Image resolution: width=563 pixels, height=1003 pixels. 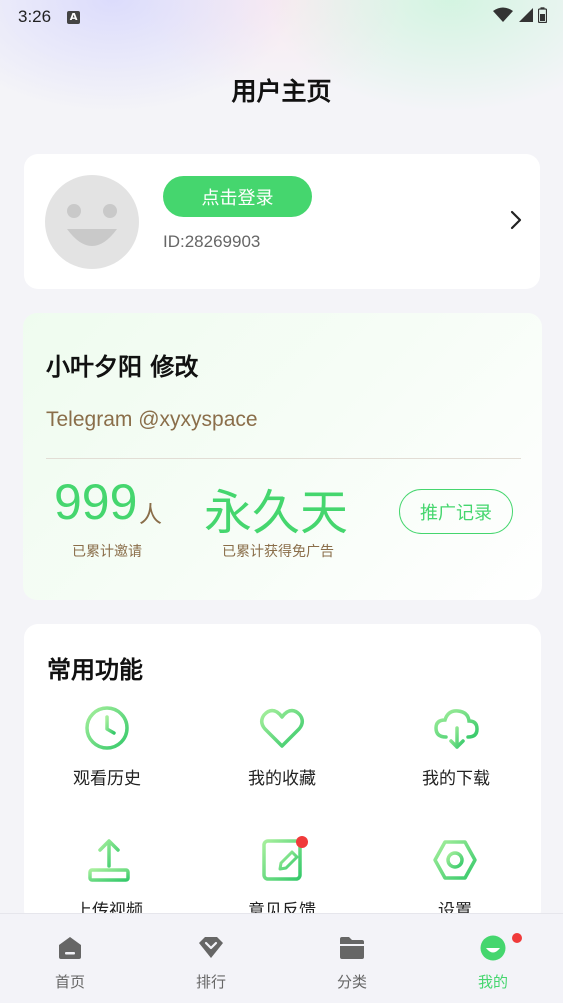 What do you see at coordinates (92, 225) in the screenshot?
I see `smiley-avatar-icon` at bounding box center [92, 225].